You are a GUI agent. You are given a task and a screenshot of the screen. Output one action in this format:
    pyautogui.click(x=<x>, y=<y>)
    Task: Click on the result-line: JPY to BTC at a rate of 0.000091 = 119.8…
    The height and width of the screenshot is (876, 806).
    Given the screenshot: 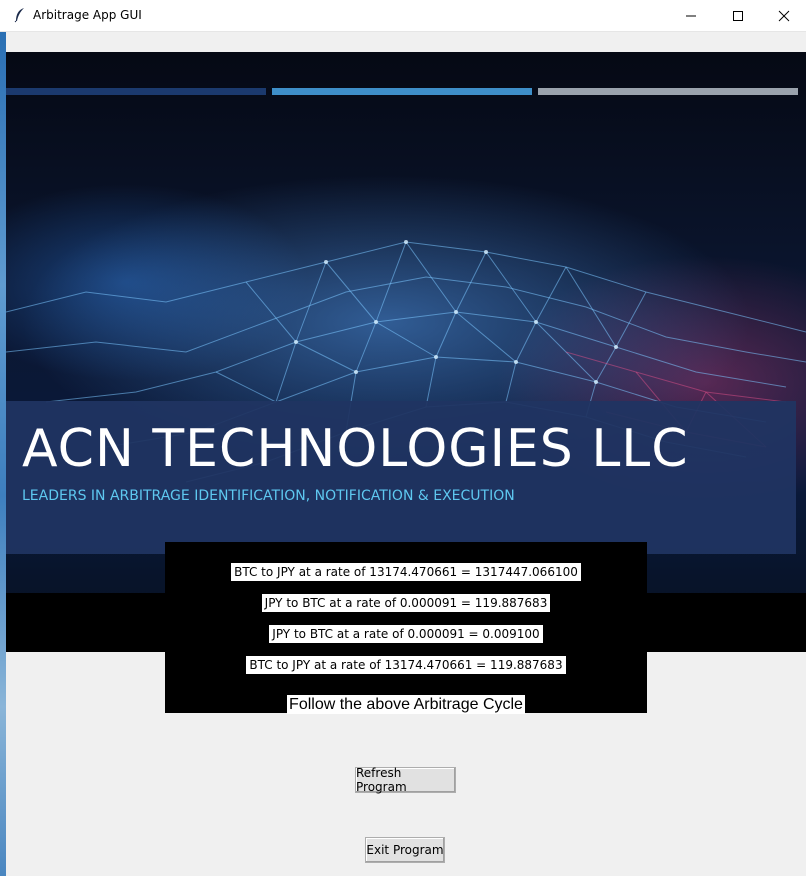 What is the action you would take?
    pyautogui.click(x=406, y=603)
    